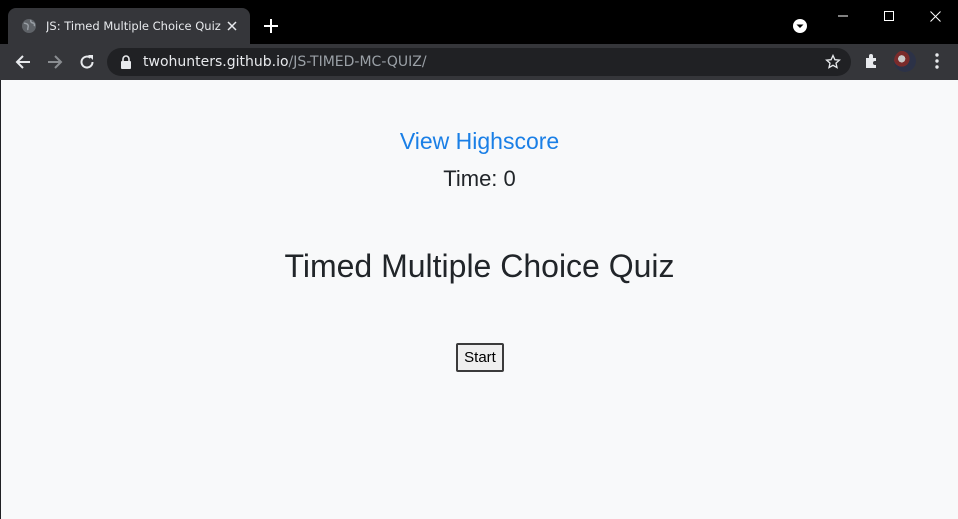  I want to click on minimize-icon, so click(843, 16).